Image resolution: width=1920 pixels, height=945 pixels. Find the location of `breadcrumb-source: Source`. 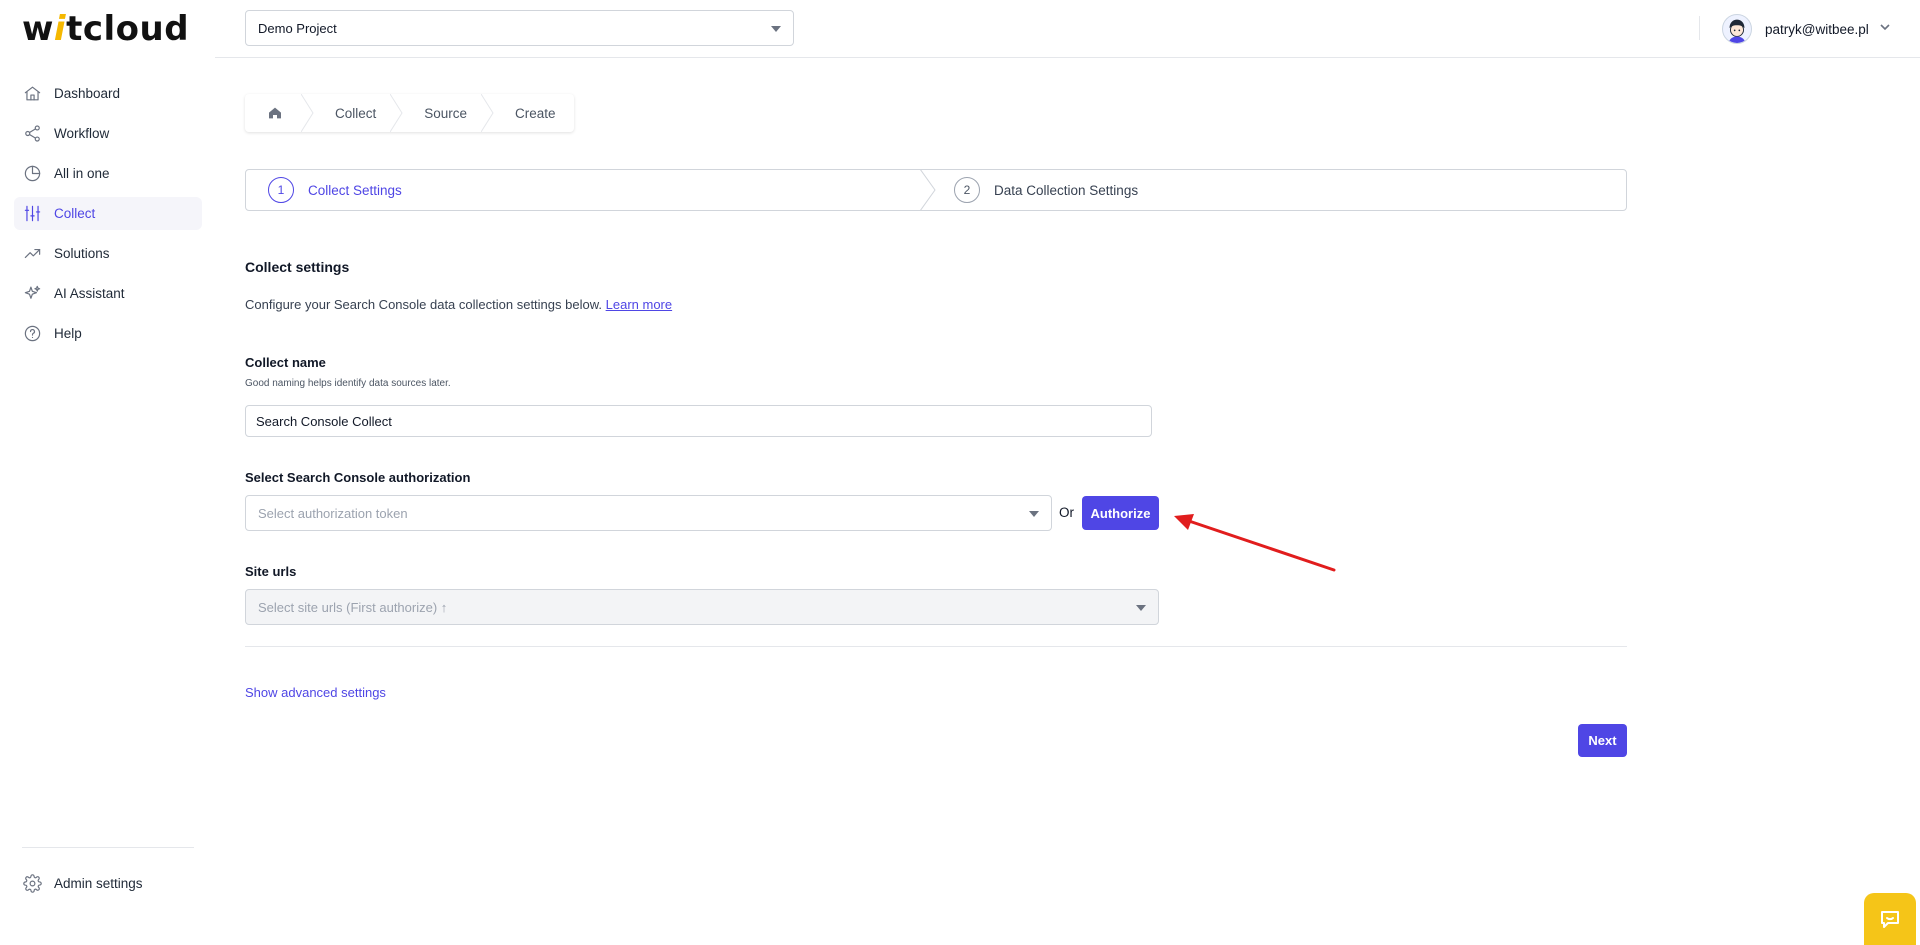

breadcrumb-source: Source is located at coordinates (444, 113).